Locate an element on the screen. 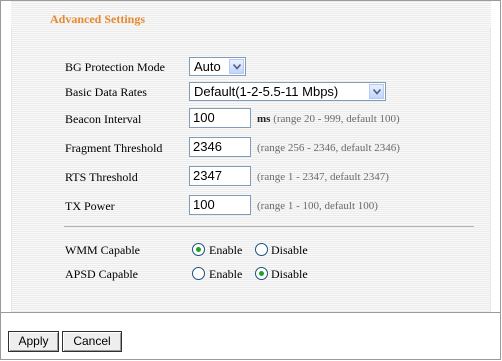 The width and height of the screenshot is (502, 361). wmm-disable-label: Disable is located at coordinates (289, 250).